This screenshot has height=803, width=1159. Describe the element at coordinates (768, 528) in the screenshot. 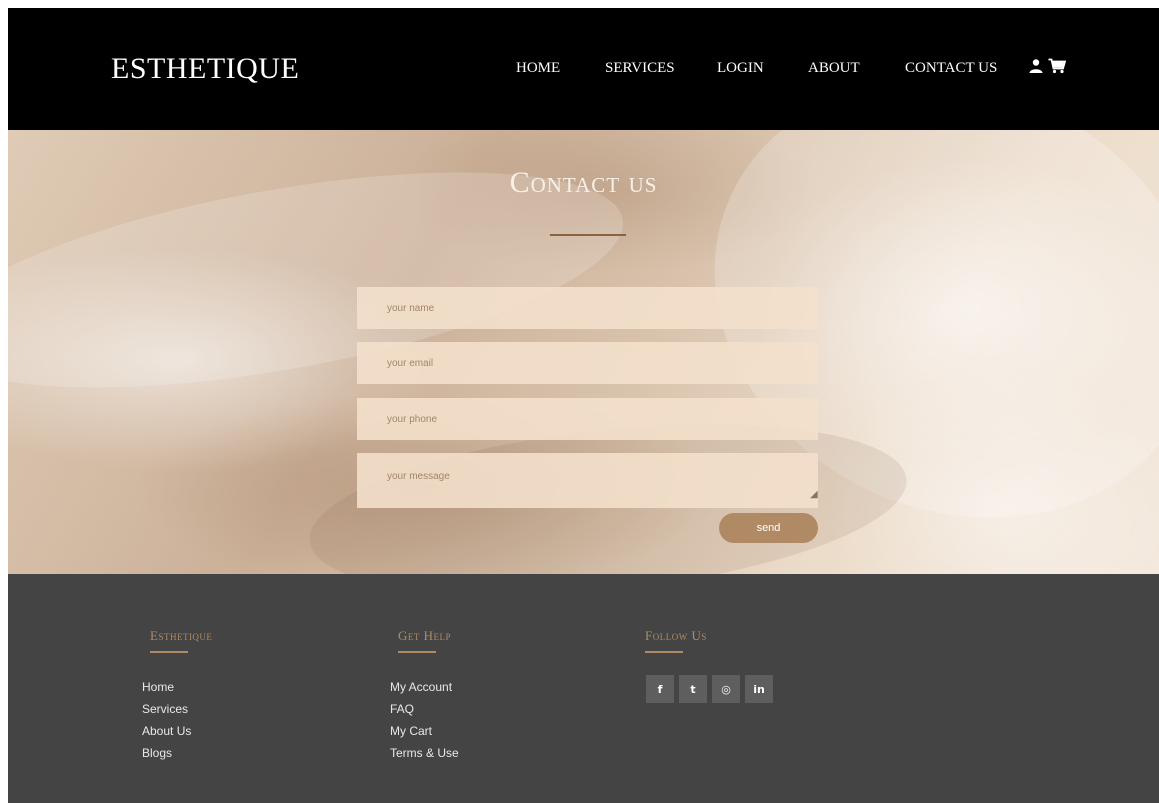

I see `send-button: send` at that location.